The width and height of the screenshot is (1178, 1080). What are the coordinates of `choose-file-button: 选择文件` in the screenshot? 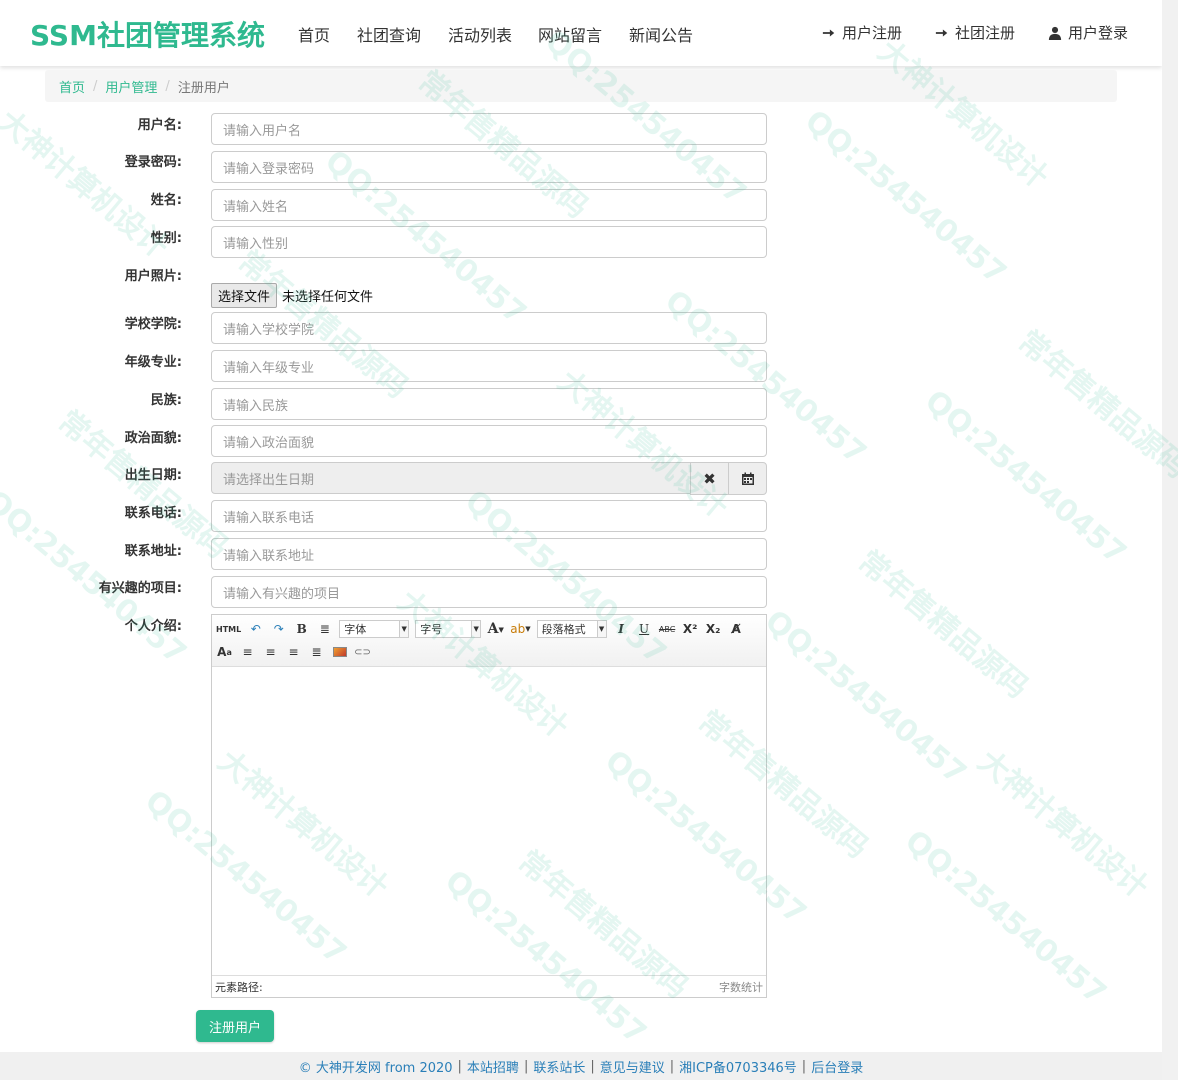 It's located at (244, 295).